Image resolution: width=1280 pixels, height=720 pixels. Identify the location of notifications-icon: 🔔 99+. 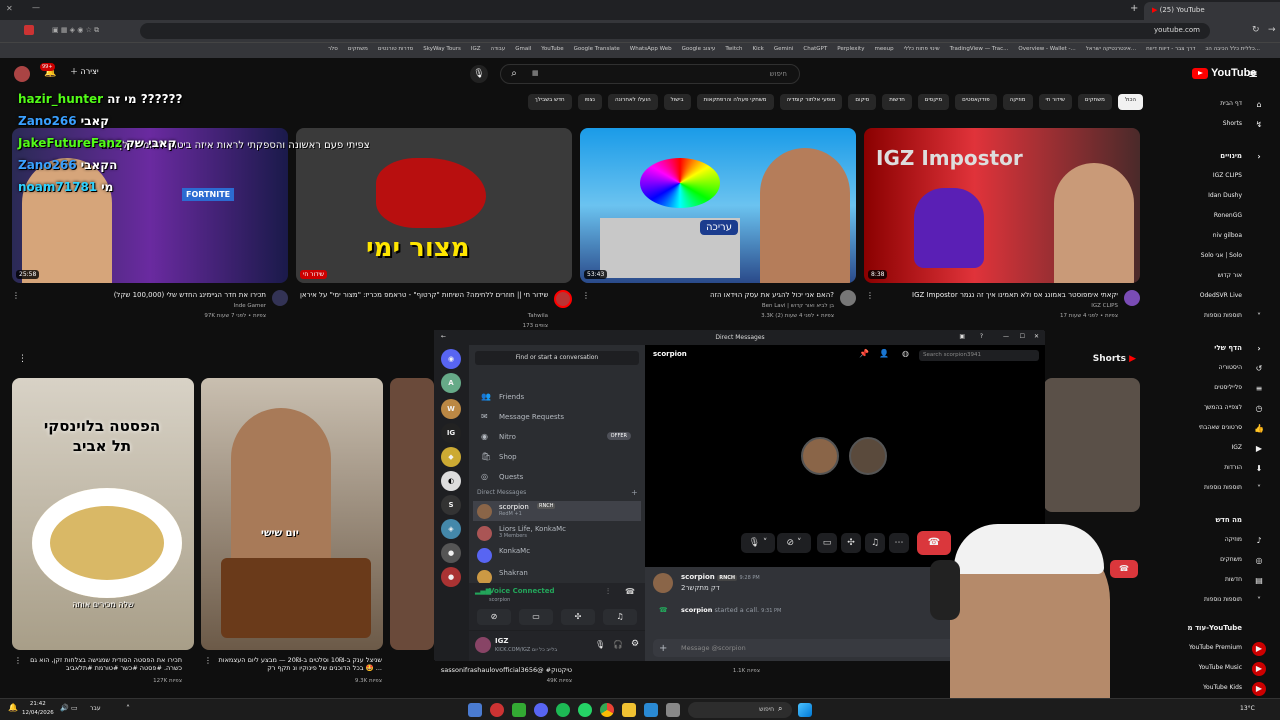
(48, 70).